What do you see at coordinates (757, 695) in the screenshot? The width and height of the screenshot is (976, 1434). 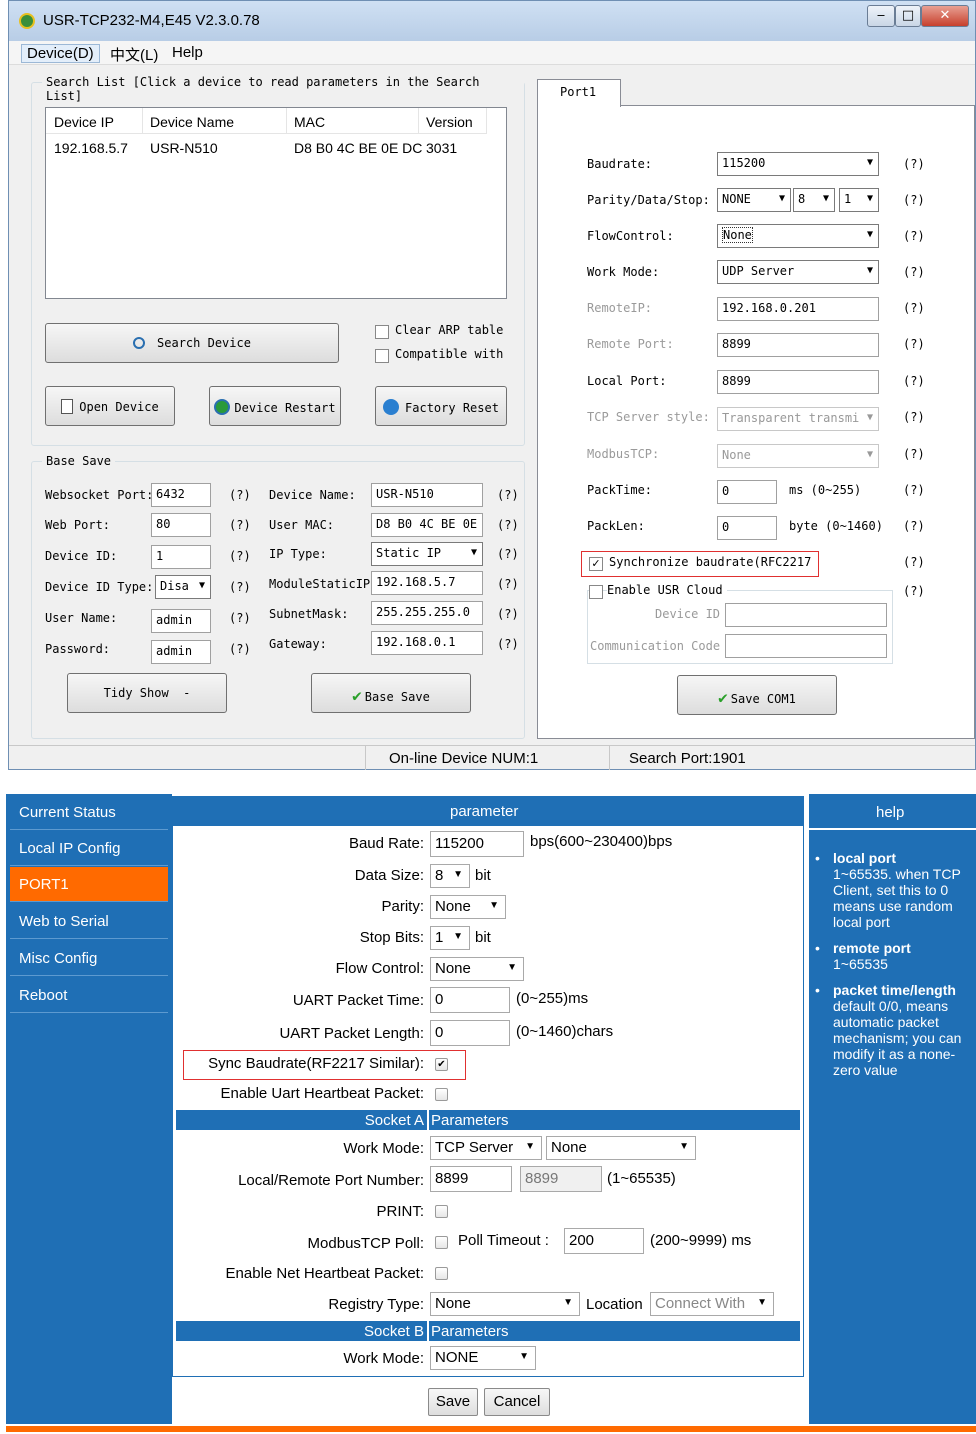 I see `save-com1-button: ✔ Save COM1` at bounding box center [757, 695].